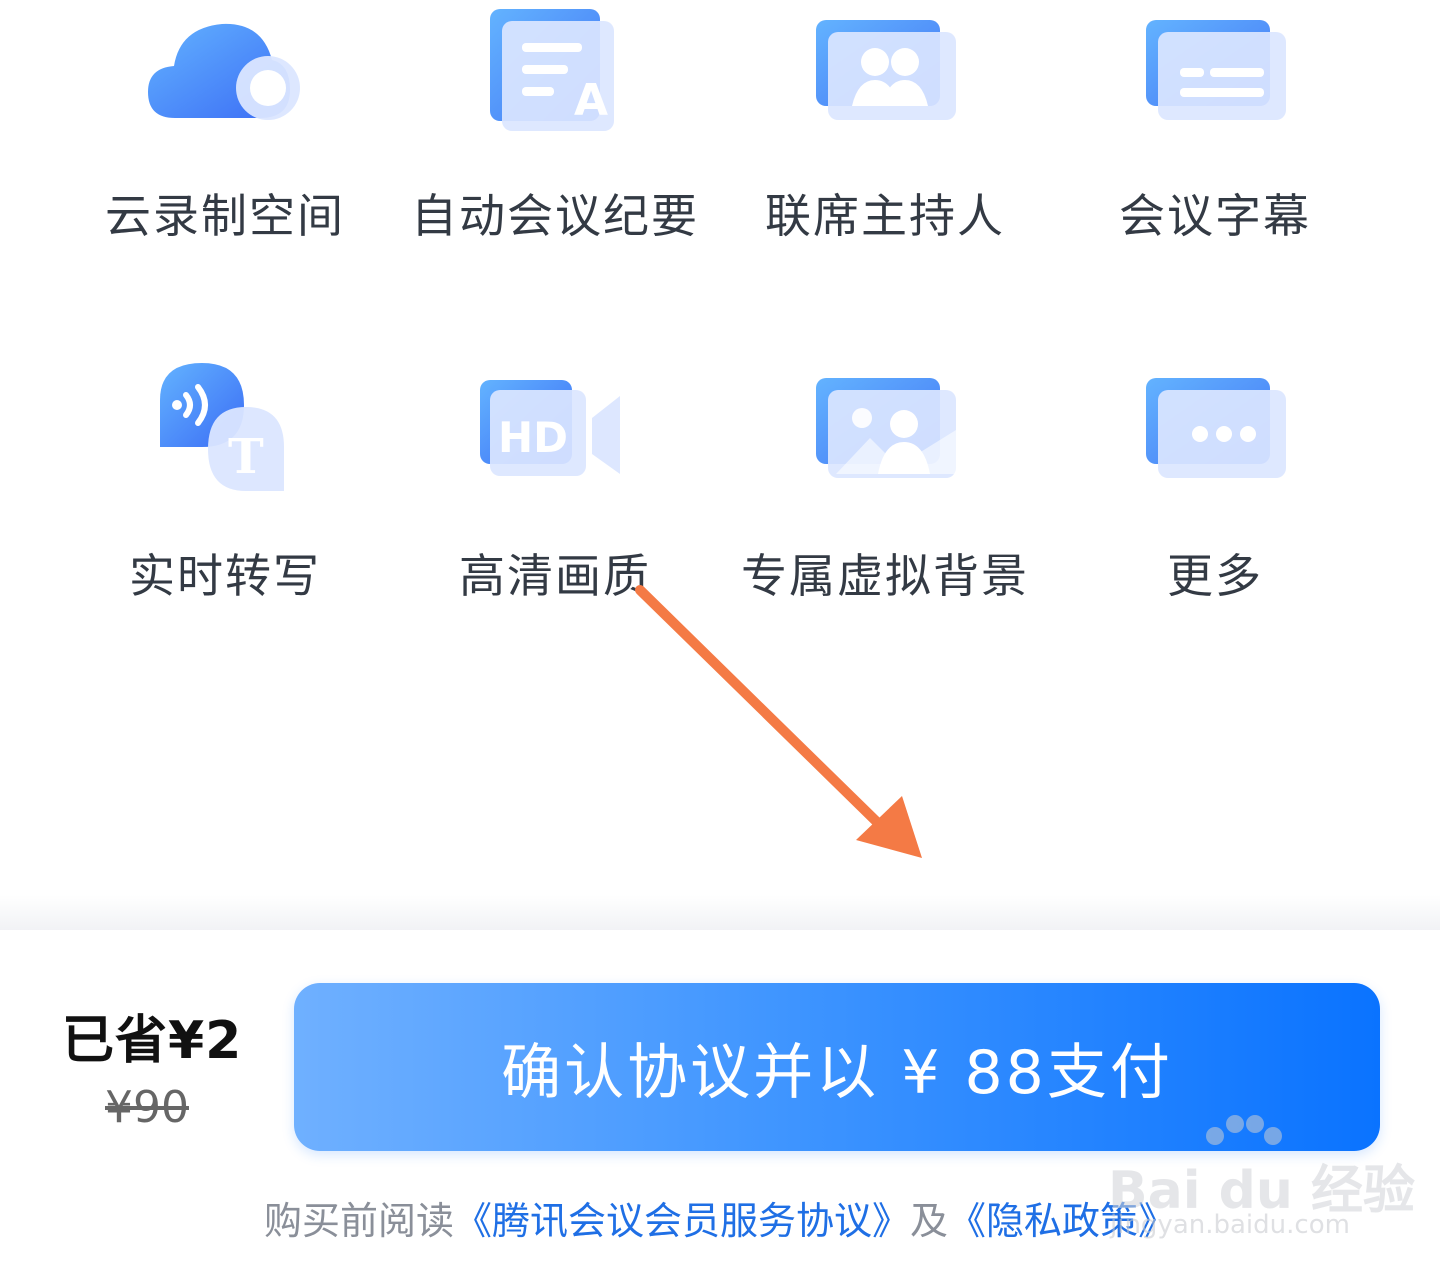 This screenshot has height=1275, width=1440. What do you see at coordinates (682, 1221) in the screenshot?
I see `membership-agreement-link: 《腾讯会议会员服务协议》` at bounding box center [682, 1221].